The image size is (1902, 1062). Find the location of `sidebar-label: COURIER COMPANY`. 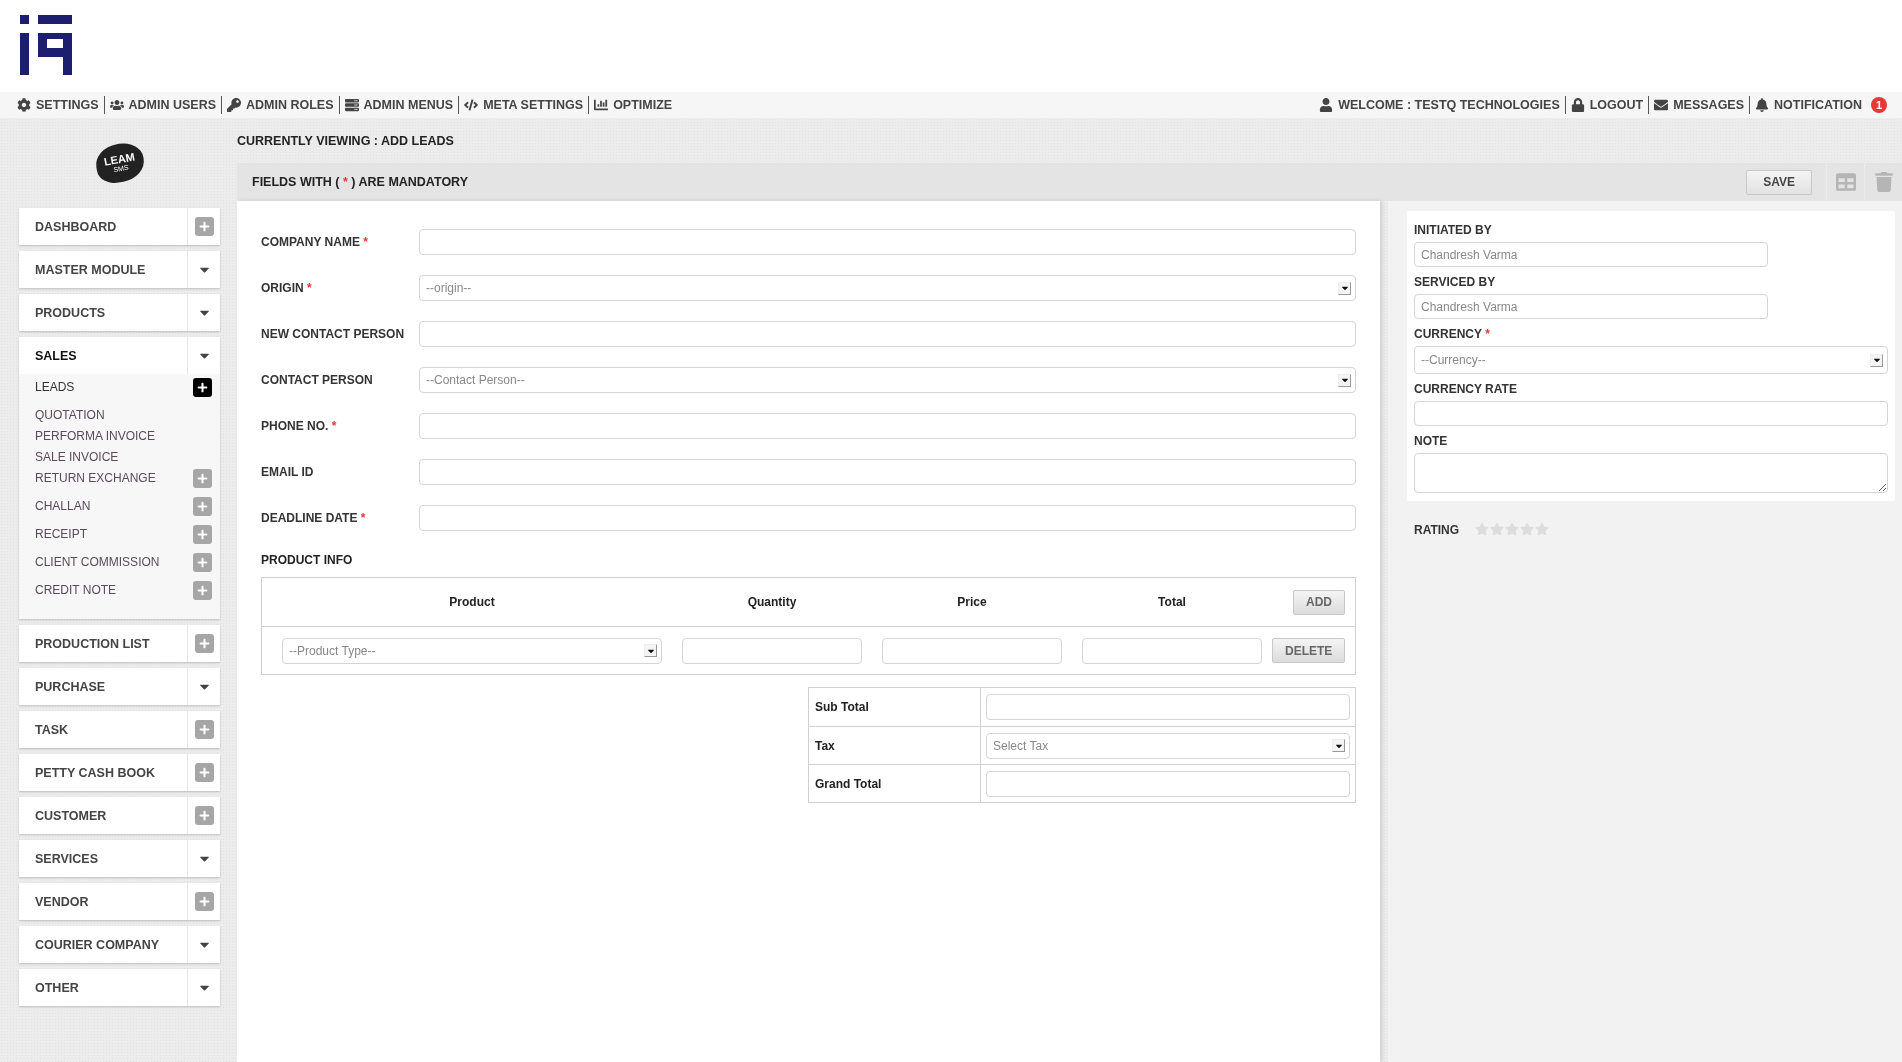

sidebar-label: COURIER COMPANY is located at coordinates (103, 944).